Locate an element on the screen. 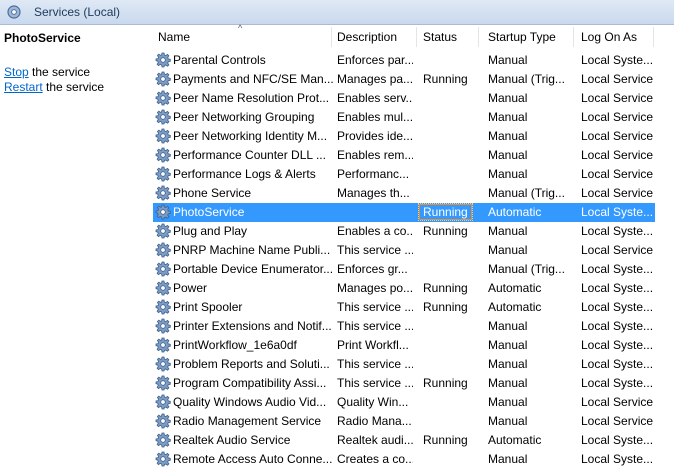  services-gear-icon is located at coordinates (14, 12).